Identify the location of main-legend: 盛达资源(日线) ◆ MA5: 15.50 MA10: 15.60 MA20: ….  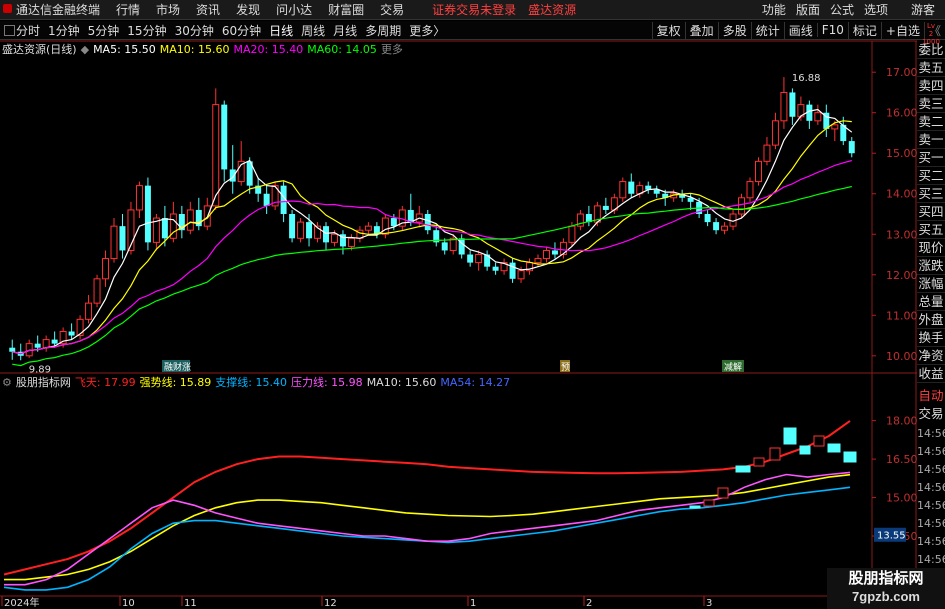
(204, 49).